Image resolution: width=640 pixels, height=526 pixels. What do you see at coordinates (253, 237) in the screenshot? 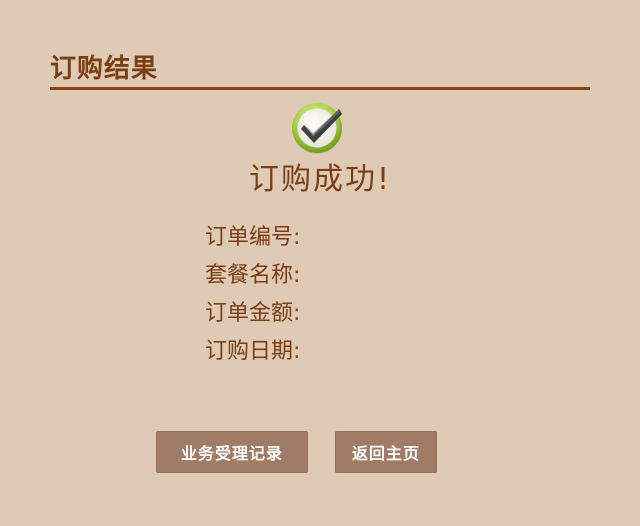
I see `order-number-label: 订单编号:` at bounding box center [253, 237].